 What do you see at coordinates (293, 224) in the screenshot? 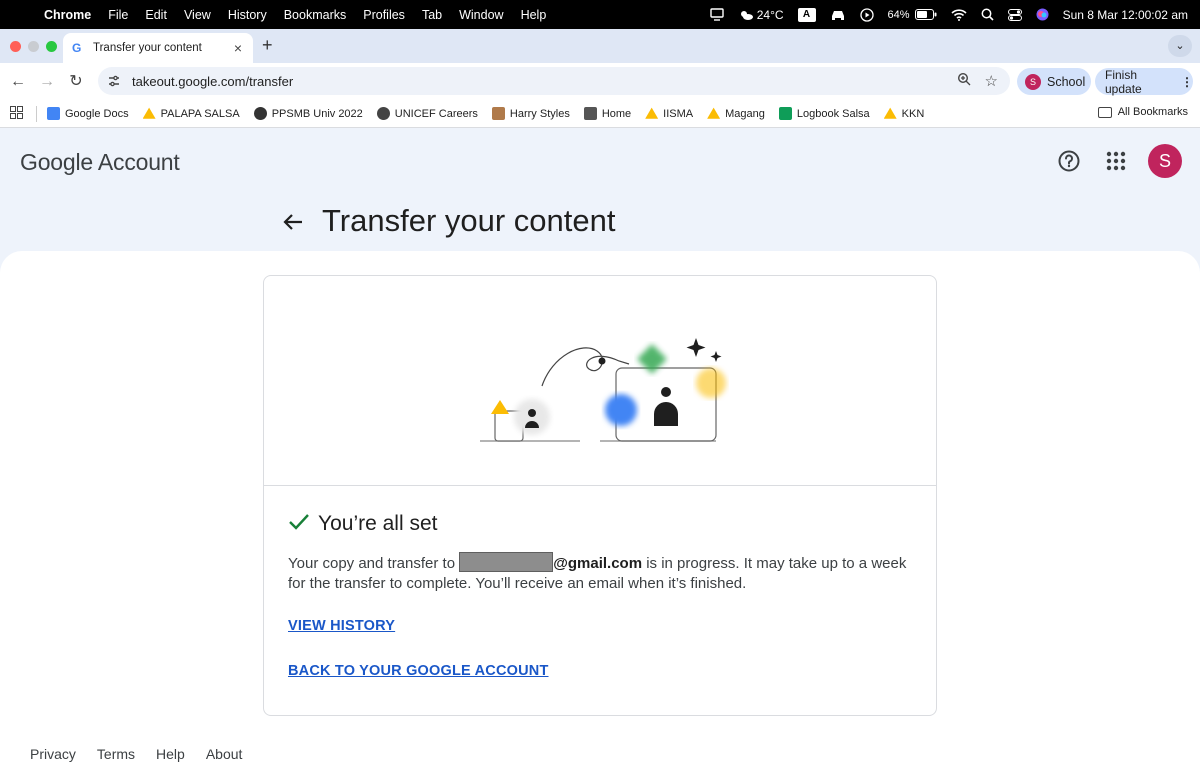
I see `back-arrow-icon` at bounding box center [293, 224].